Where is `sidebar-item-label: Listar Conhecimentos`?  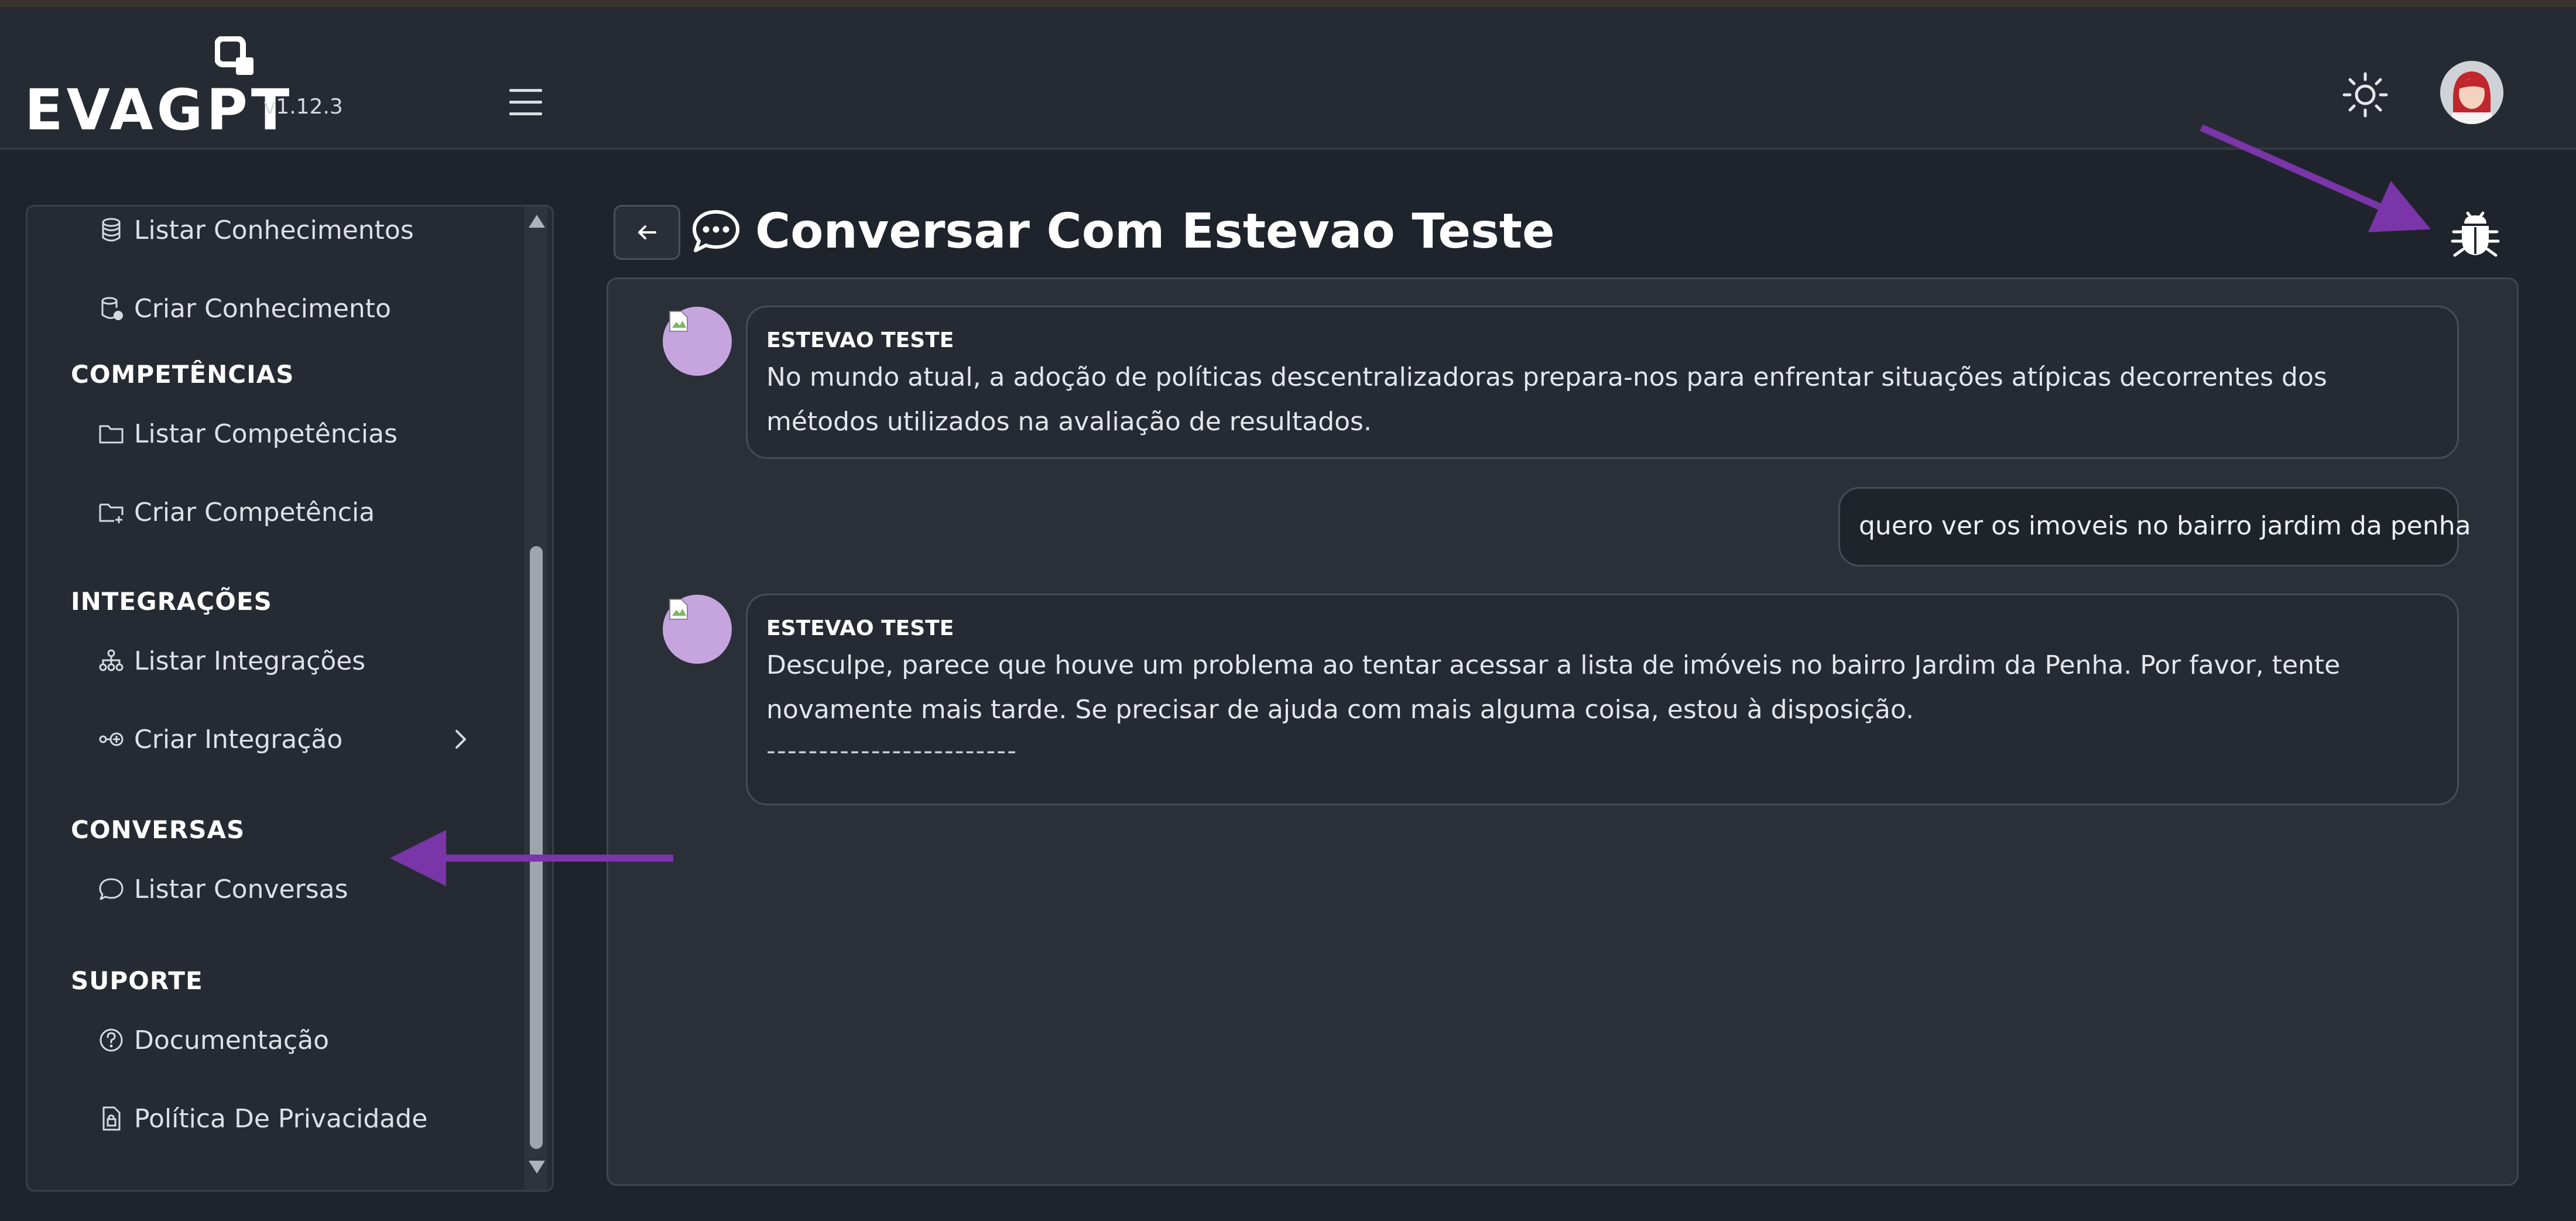 sidebar-item-label: Listar Conhecimentos is located at coordinates (274, 230).